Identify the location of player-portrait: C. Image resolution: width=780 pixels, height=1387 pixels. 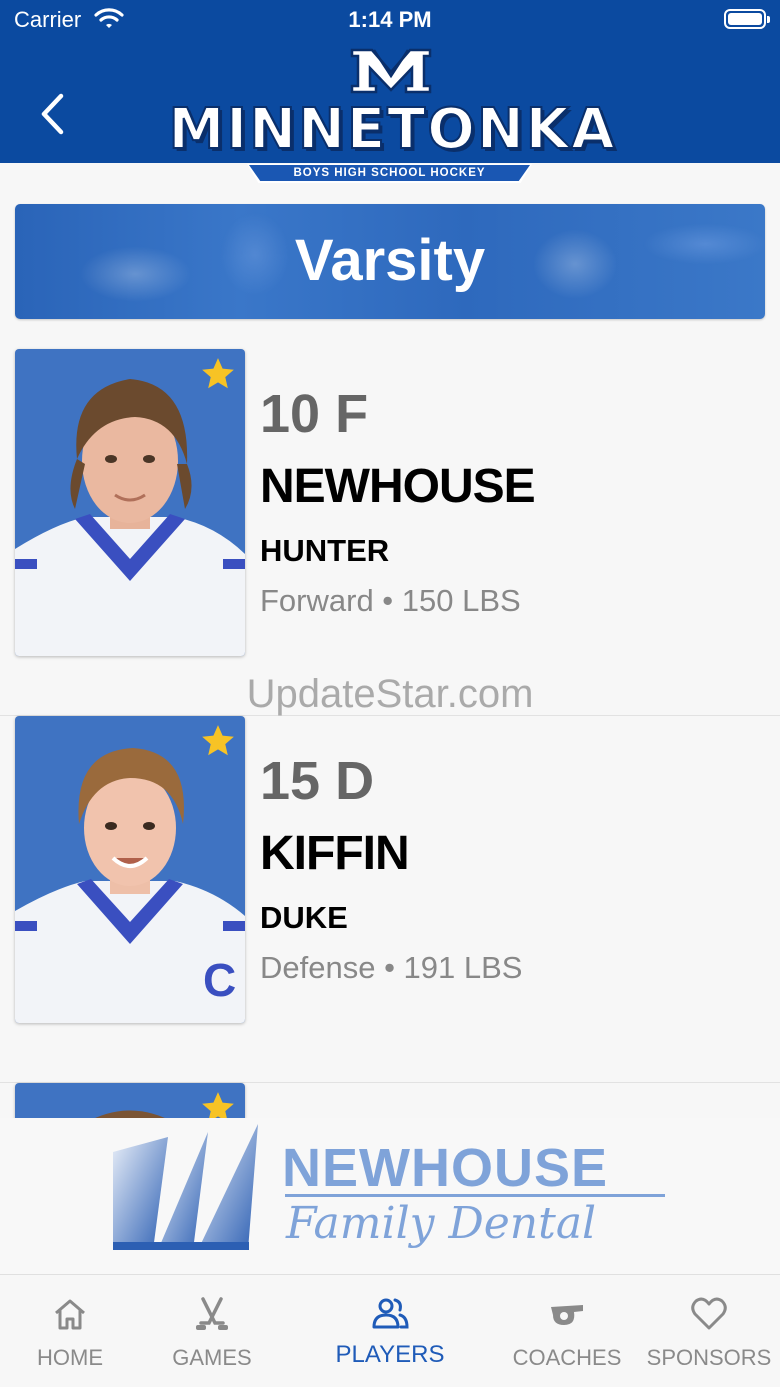
(130, 885).